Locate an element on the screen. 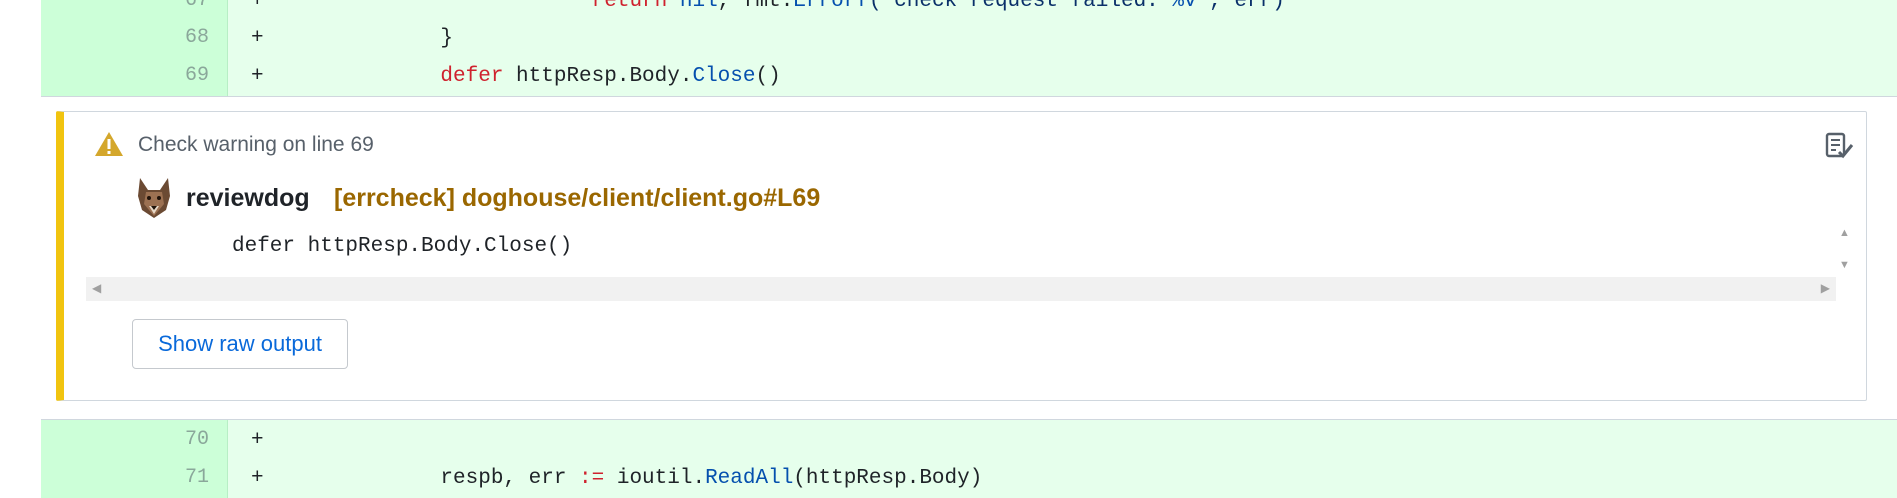 The height and width of the screenshot is (498, 1897). line-number: 69 is located at coordinates (197, 75).